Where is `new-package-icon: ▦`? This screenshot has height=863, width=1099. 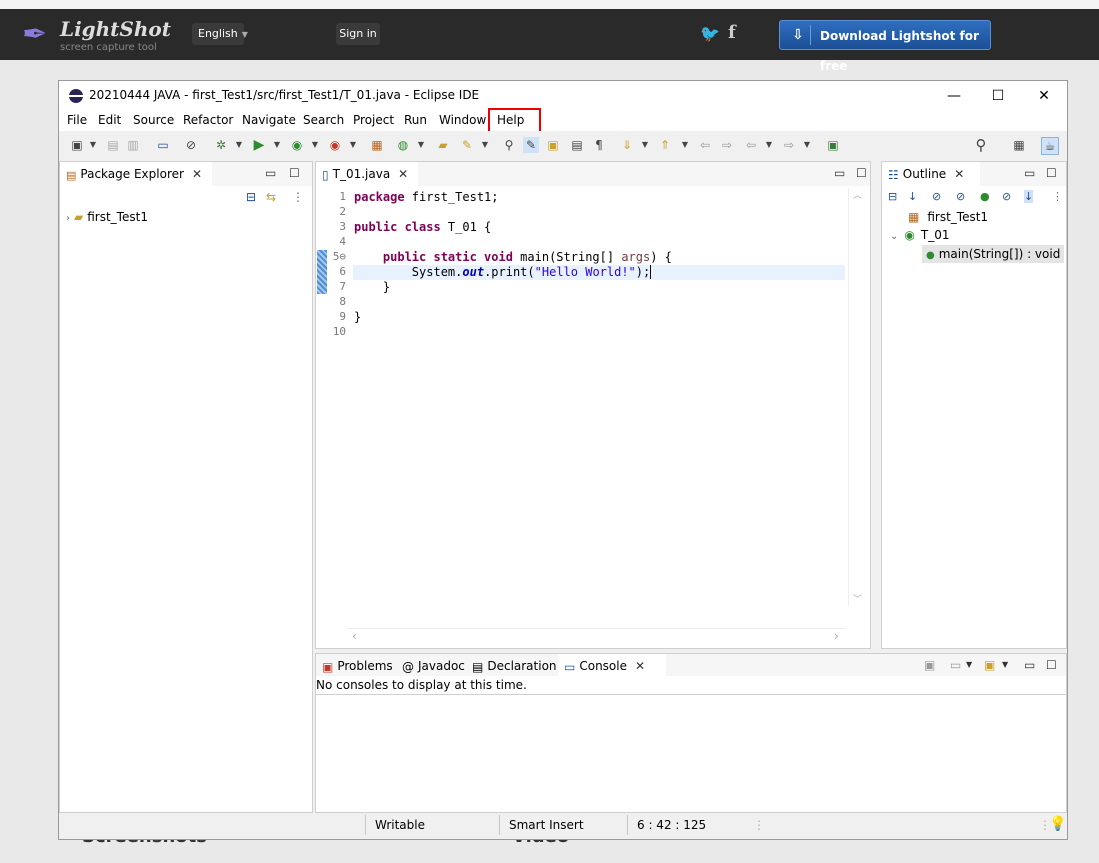 new-package-icon: ▦ is located at coordinates (377, 145).